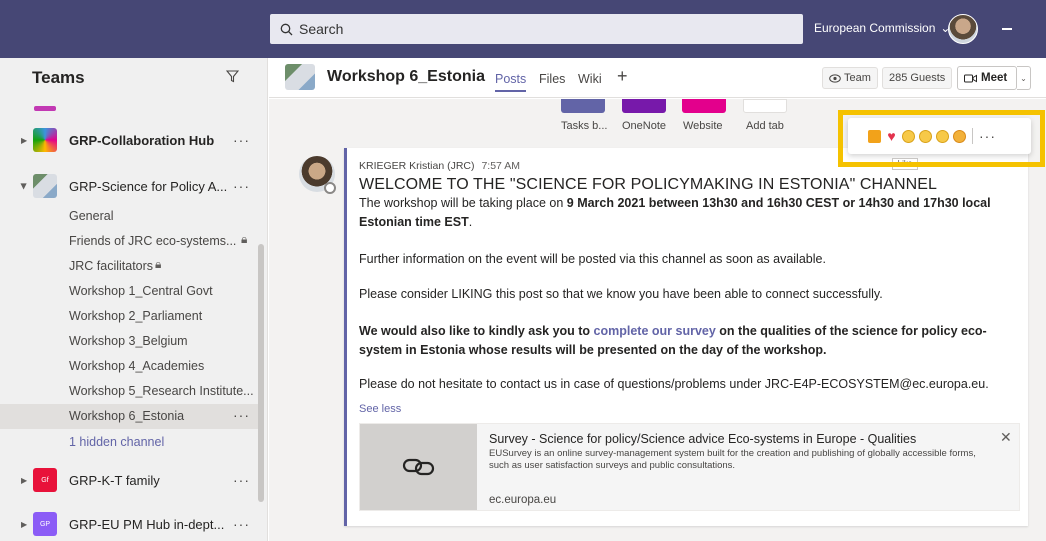  What do you see at coordinates (970, 78) in the screenshot?
I see `video-camera-icon` at bounding box center [970, 78].